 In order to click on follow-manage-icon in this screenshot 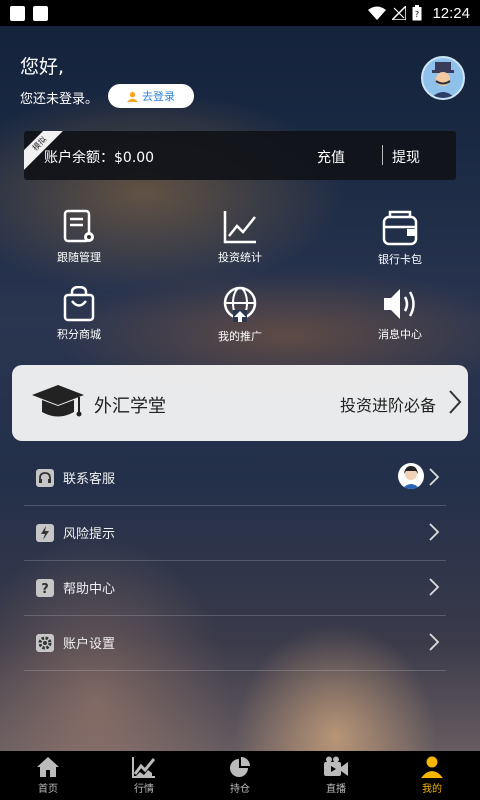, I will do `click(78, 226)`.